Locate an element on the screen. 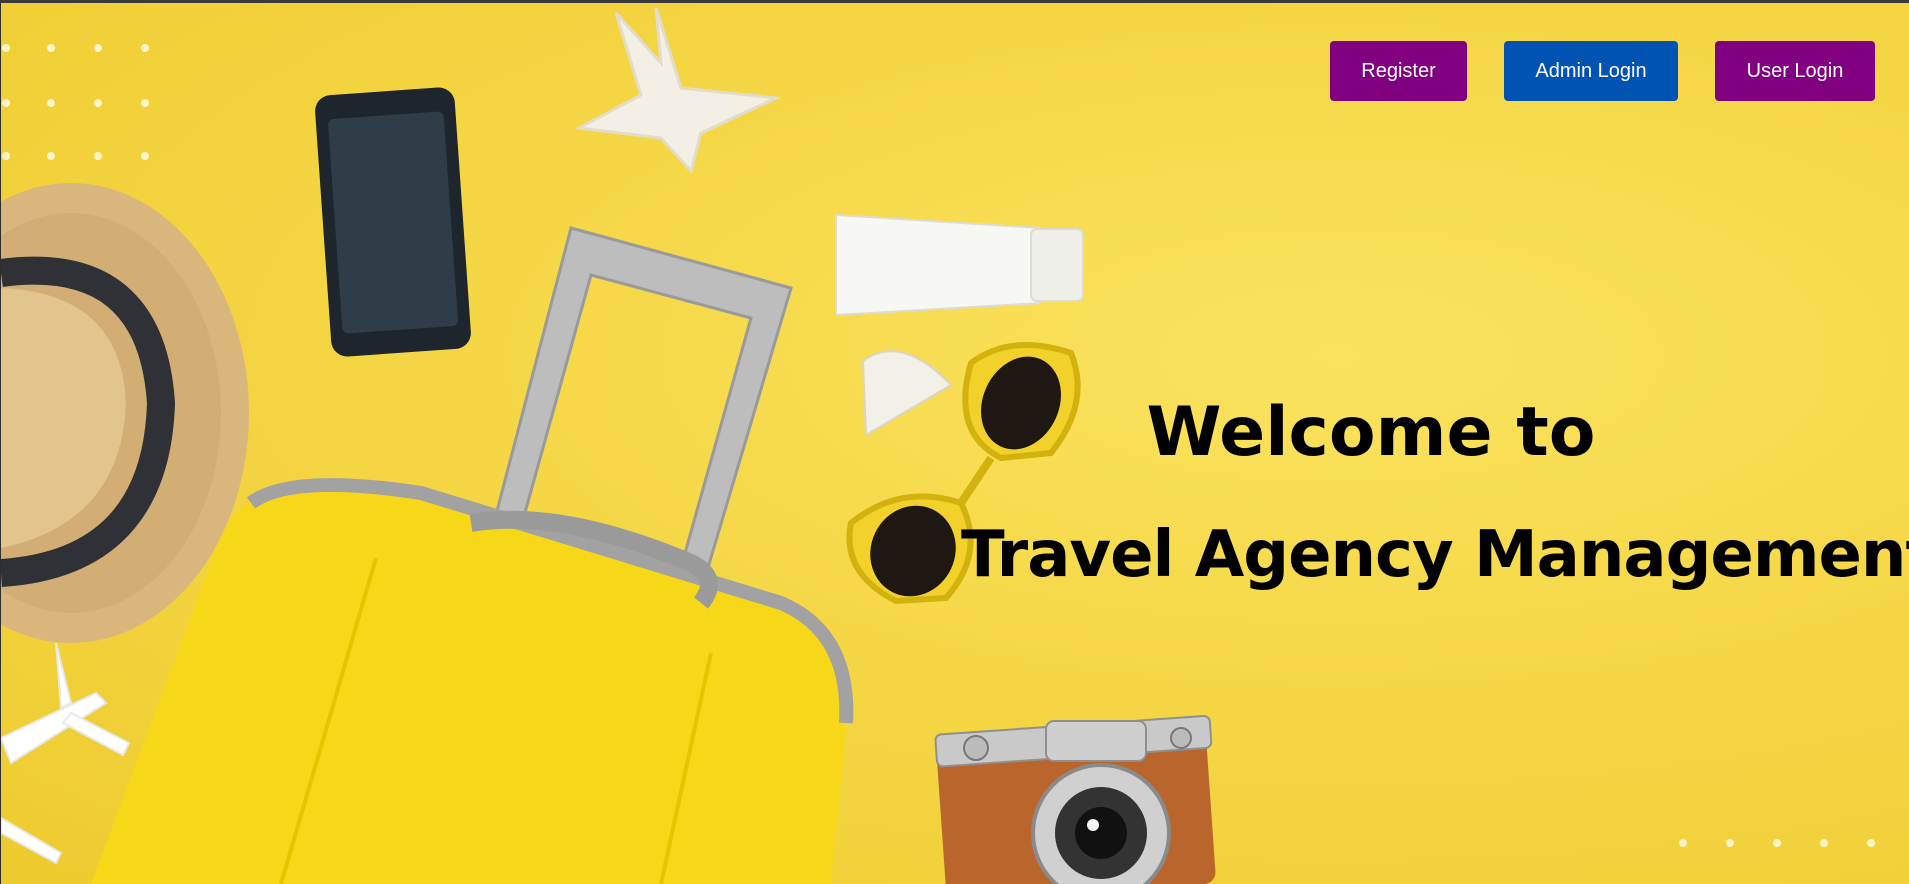 Image resolution: width=1909 pixels, height=884 pixels. sponge-icon is located at coordinates (907, 393).